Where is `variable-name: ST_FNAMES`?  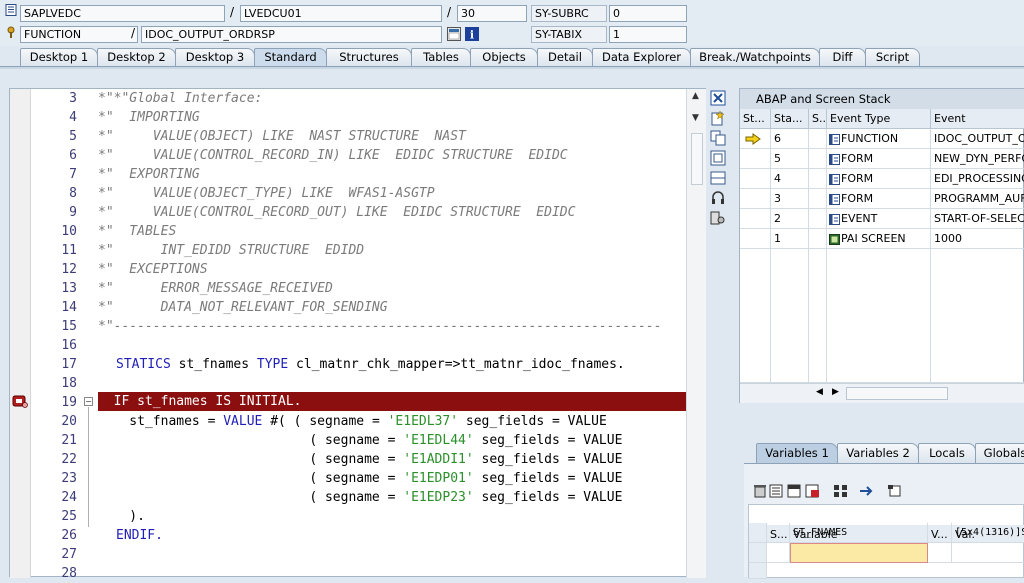 variable-name: ST_FNAMES is located at coordinates (859, 533).